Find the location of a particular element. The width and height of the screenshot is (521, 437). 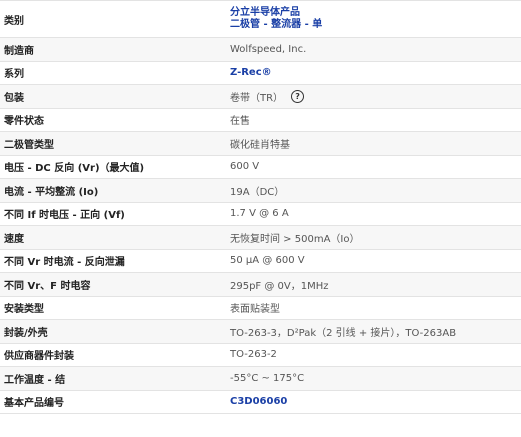

spec-row-base-product-number: 基本产品编号 C3D06060 is located at coordinates (260, 402).